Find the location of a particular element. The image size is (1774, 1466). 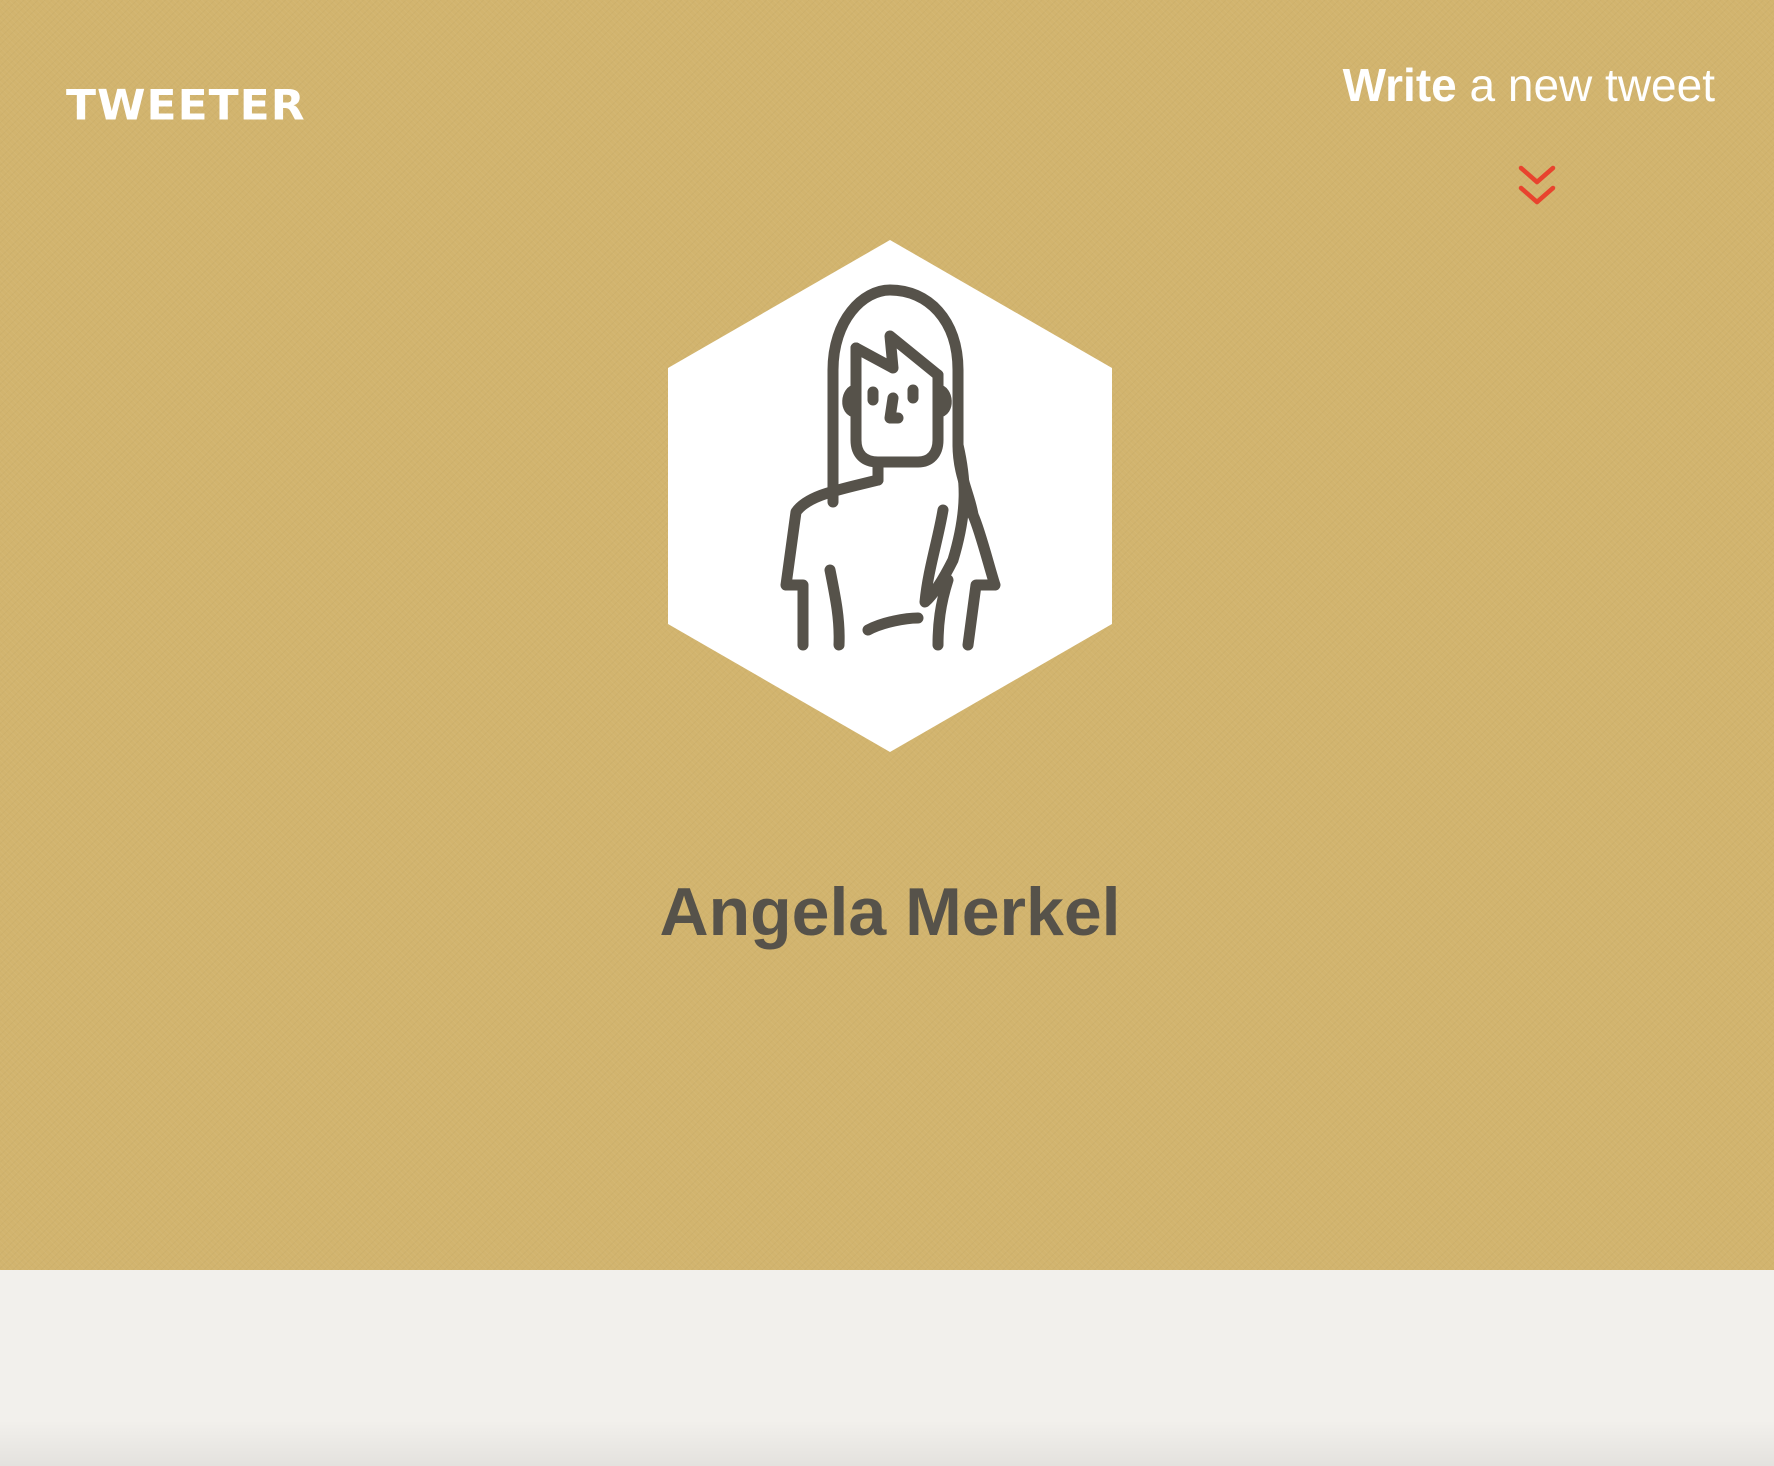

write-new-tweet-link: Write a new tweet is located at coordinates (1529, 85).